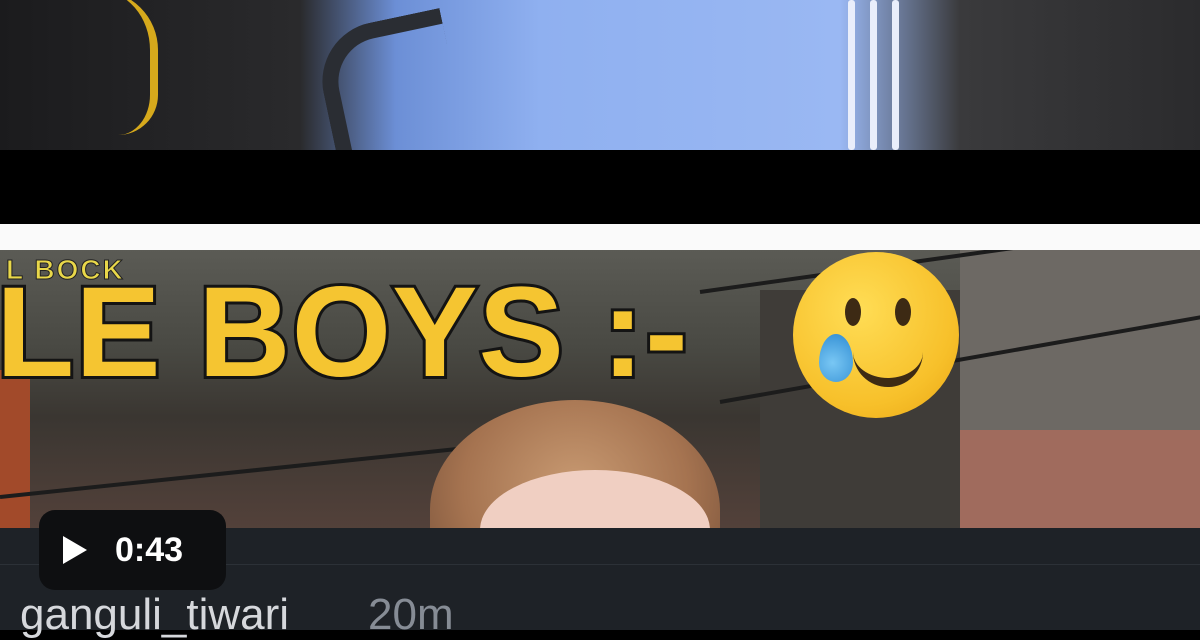 The width and height of the screenshot is (1200, 640). Describe the element at coordinates (154, 615) in the screenshot. I see `post-username: ganguli_tiwari` at that location.